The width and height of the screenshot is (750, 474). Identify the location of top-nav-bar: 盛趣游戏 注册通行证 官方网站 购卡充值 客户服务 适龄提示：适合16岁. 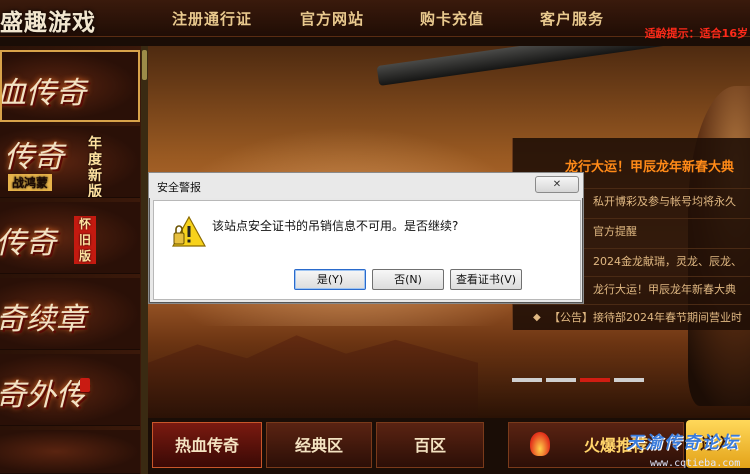
(375, 20).